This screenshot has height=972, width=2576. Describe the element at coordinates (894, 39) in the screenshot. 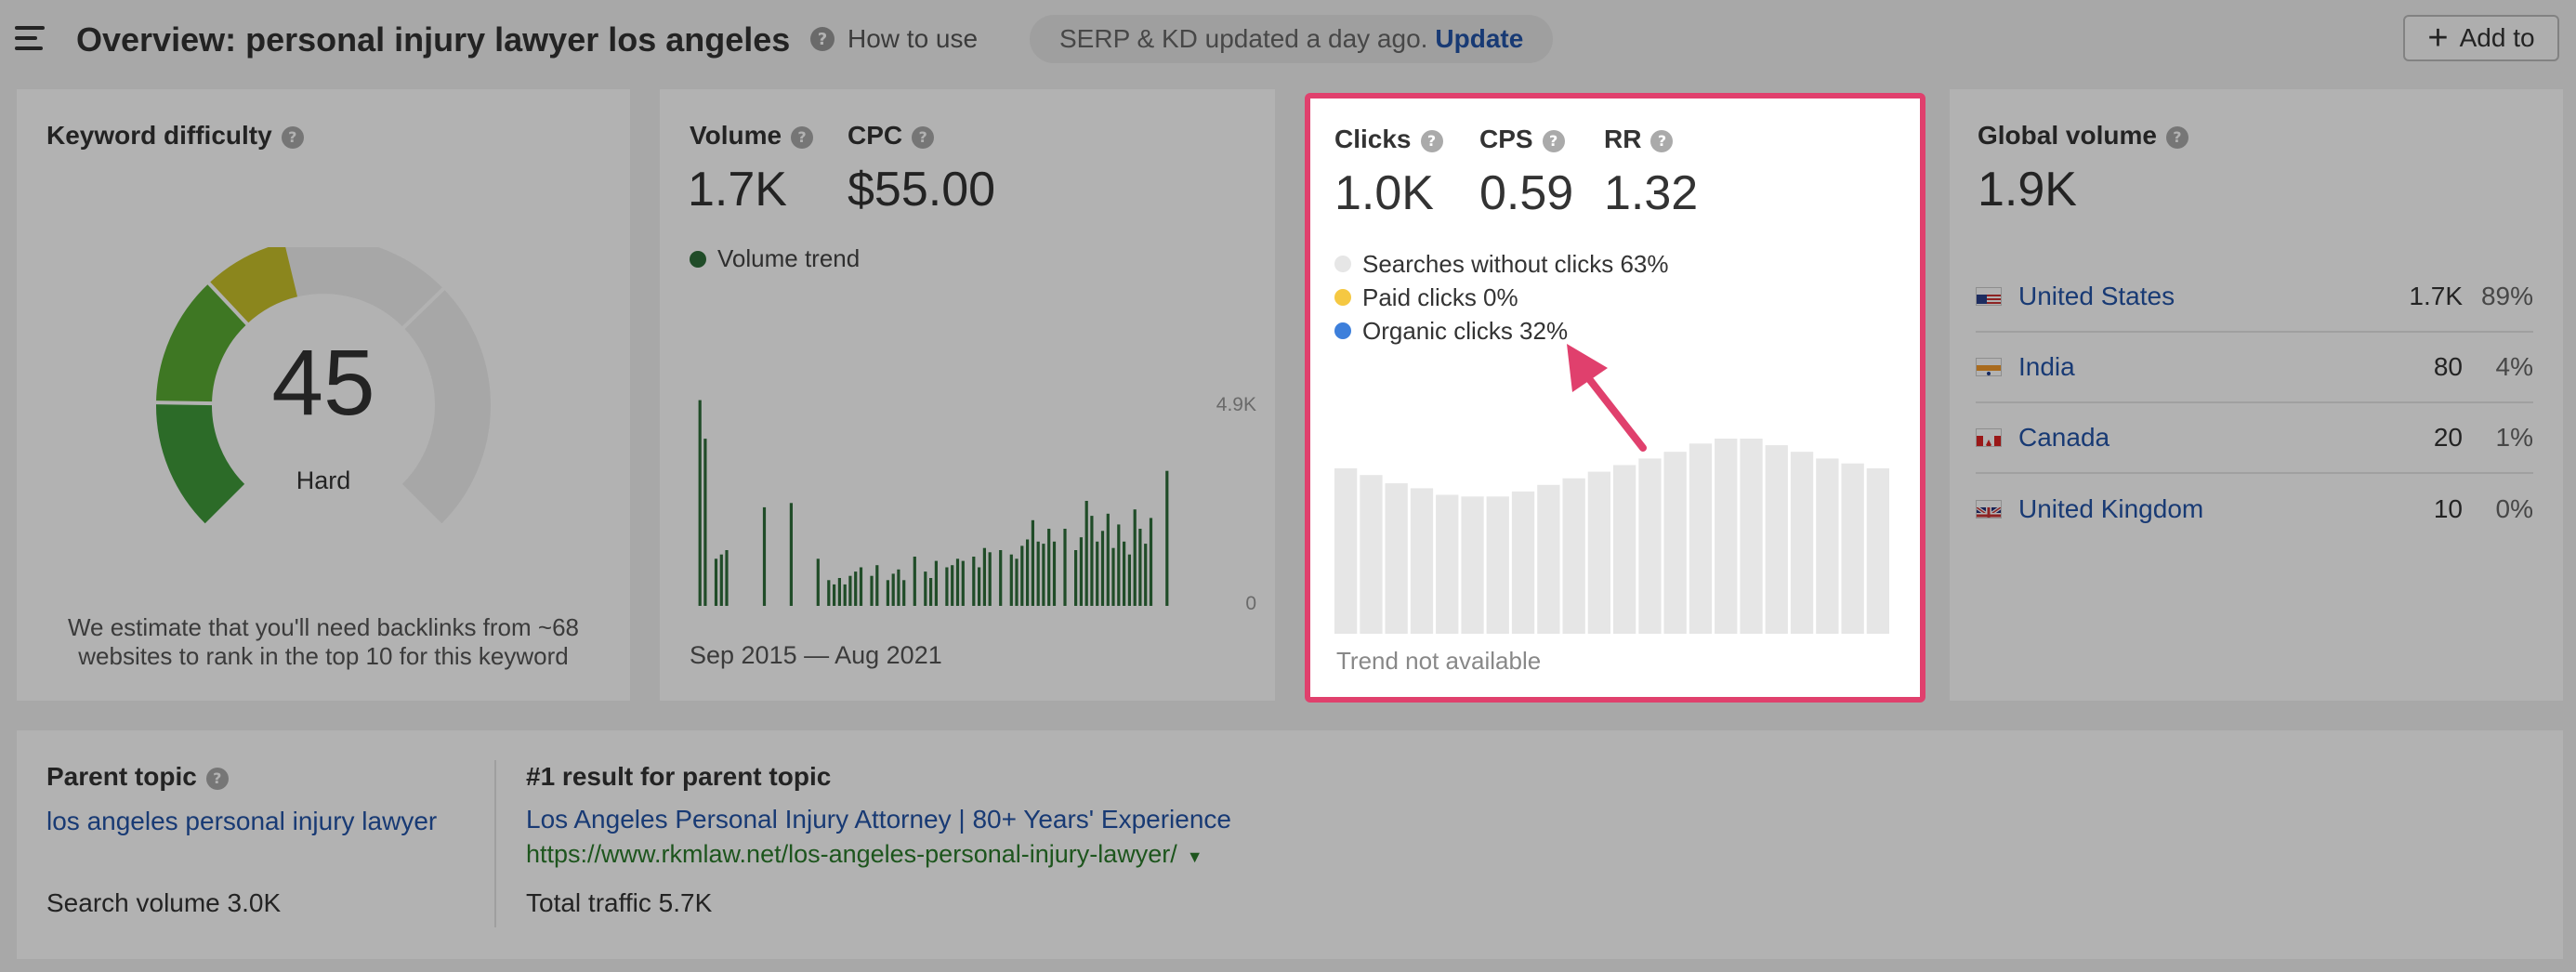

I see `how-to-use-link: ? How to use` at that location.